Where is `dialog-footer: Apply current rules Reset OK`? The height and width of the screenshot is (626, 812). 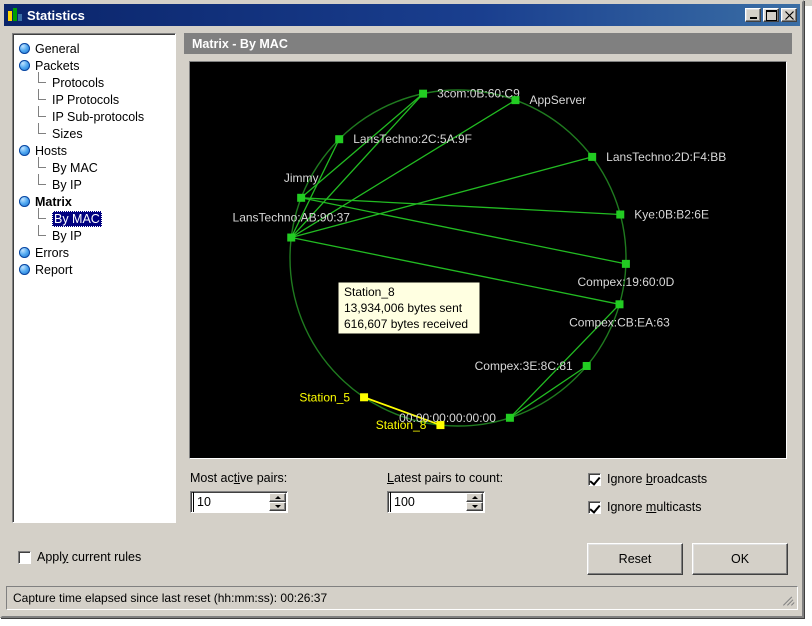
dialog-footer: Apply current rules Reset OK is located at coordinates (402, 559).